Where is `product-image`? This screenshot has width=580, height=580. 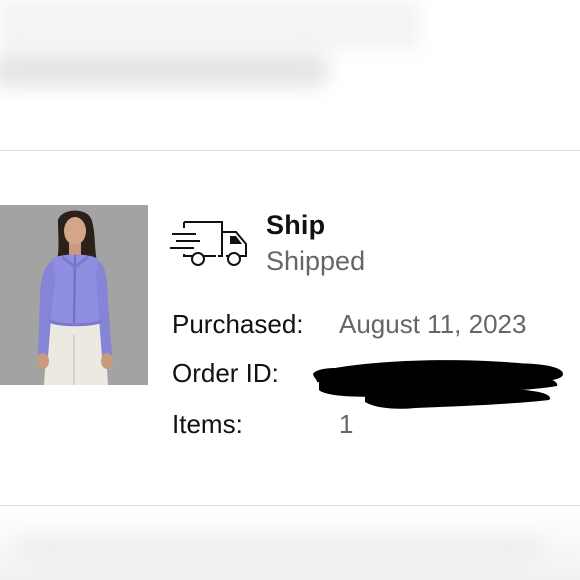
product-image is located at coordinates (74, 295).